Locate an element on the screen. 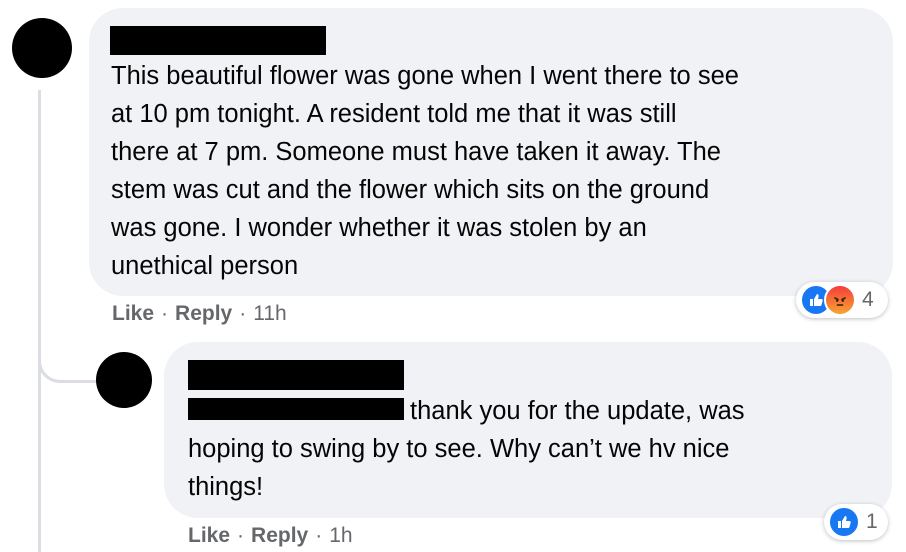 This screenshot has height=552, width=906. comment-reactions: 4 is located at coordinates (842, 300).